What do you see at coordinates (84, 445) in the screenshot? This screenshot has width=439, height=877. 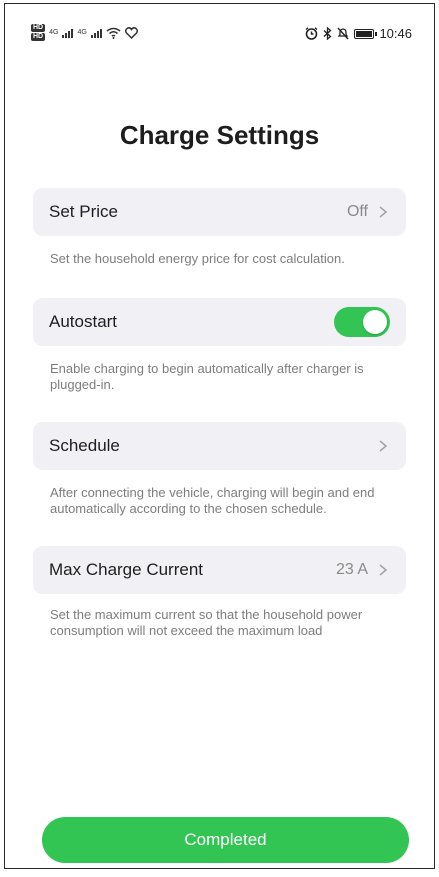 I see `schedule-label: Schedule` at bounding box center [84, 445].